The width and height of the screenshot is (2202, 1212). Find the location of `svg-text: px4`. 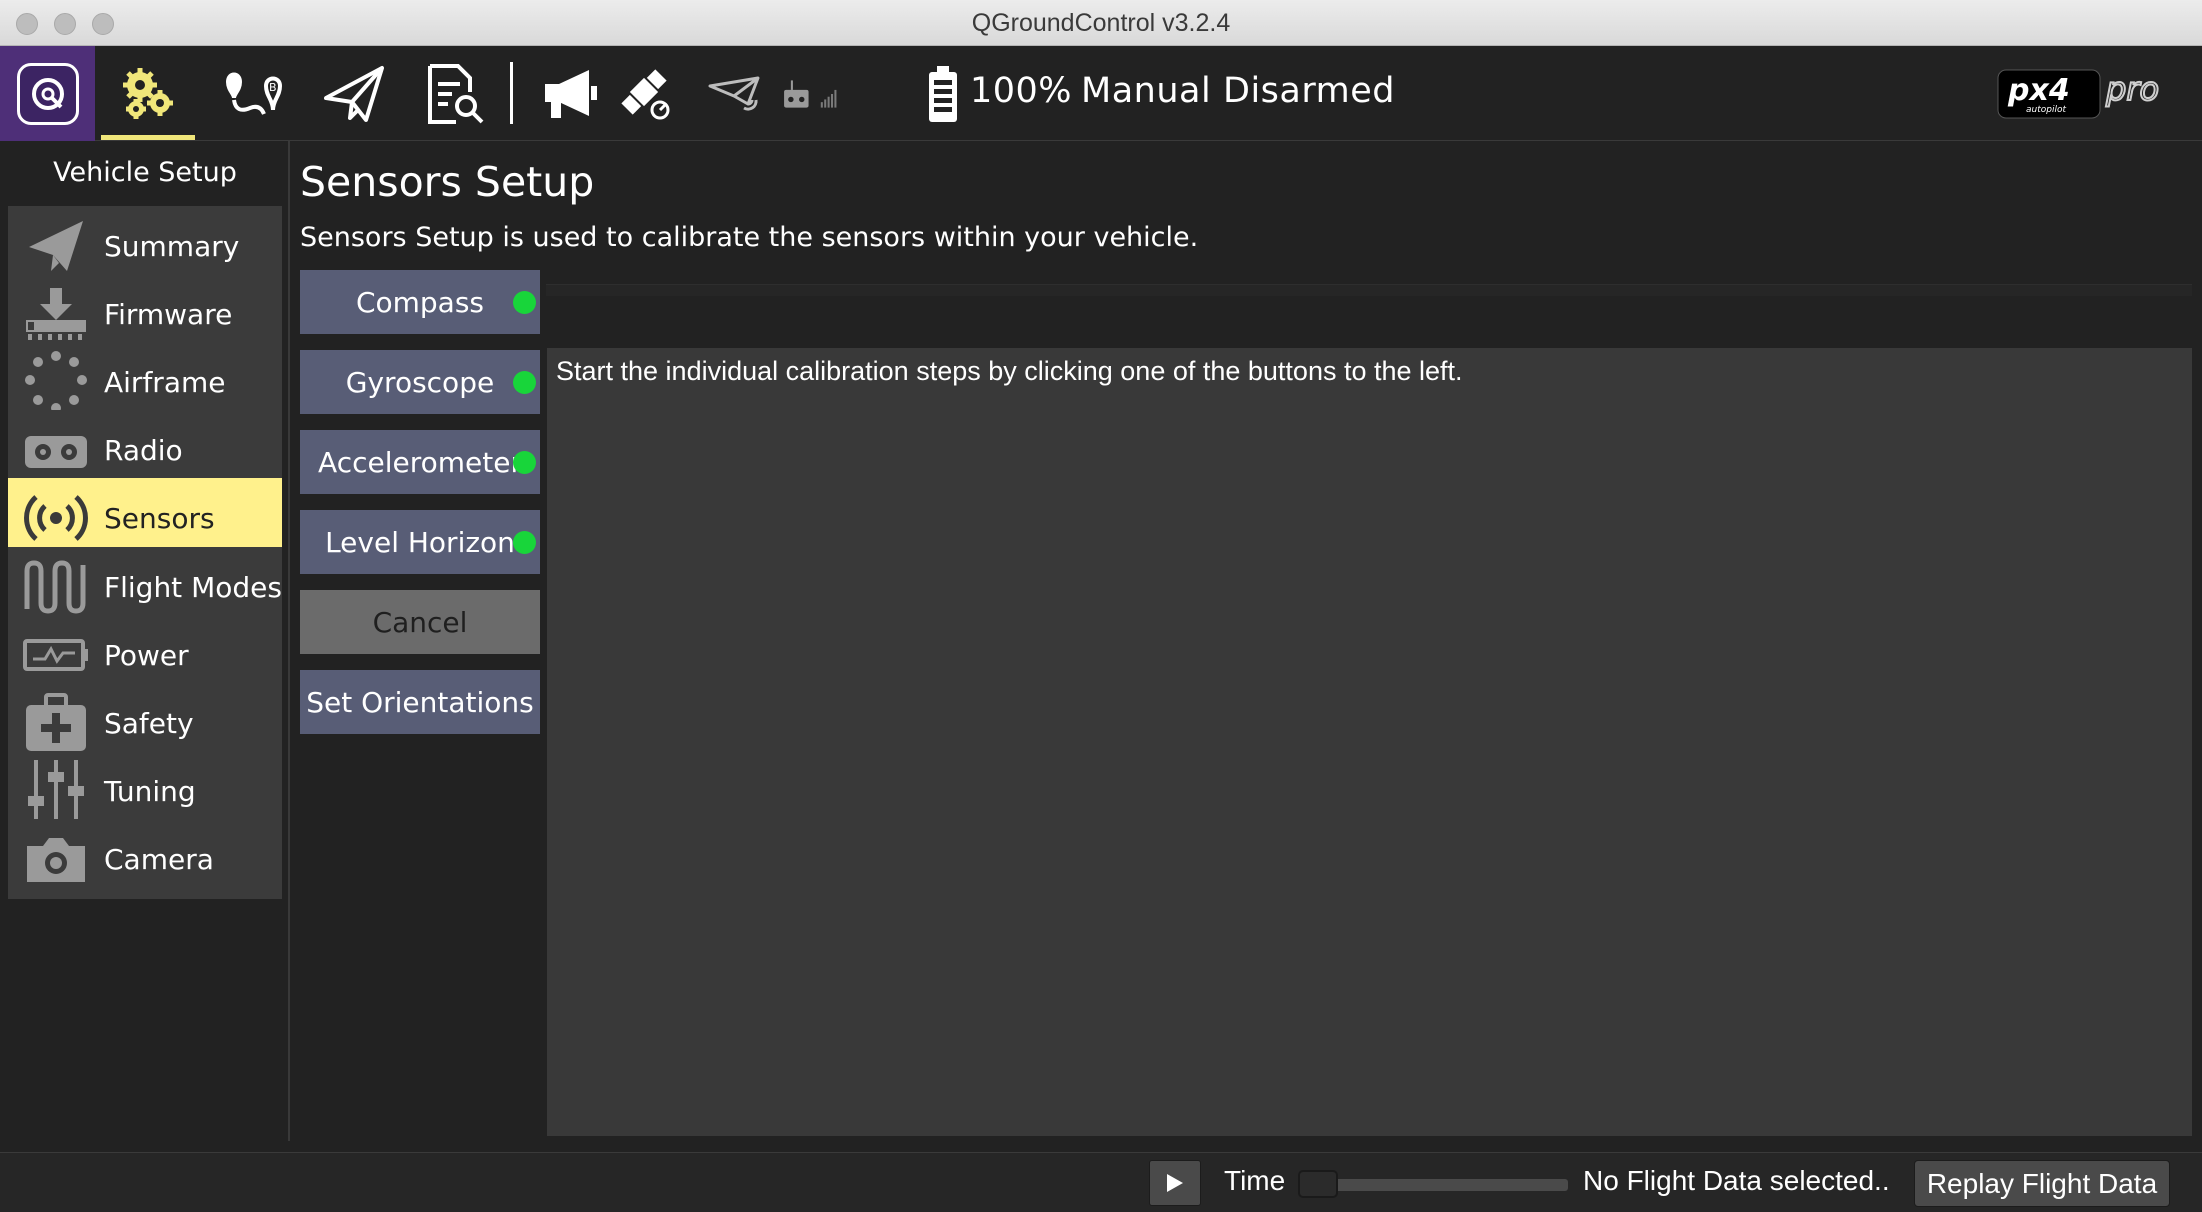

svg-text: px4 is located at coordinates (2038, 90).